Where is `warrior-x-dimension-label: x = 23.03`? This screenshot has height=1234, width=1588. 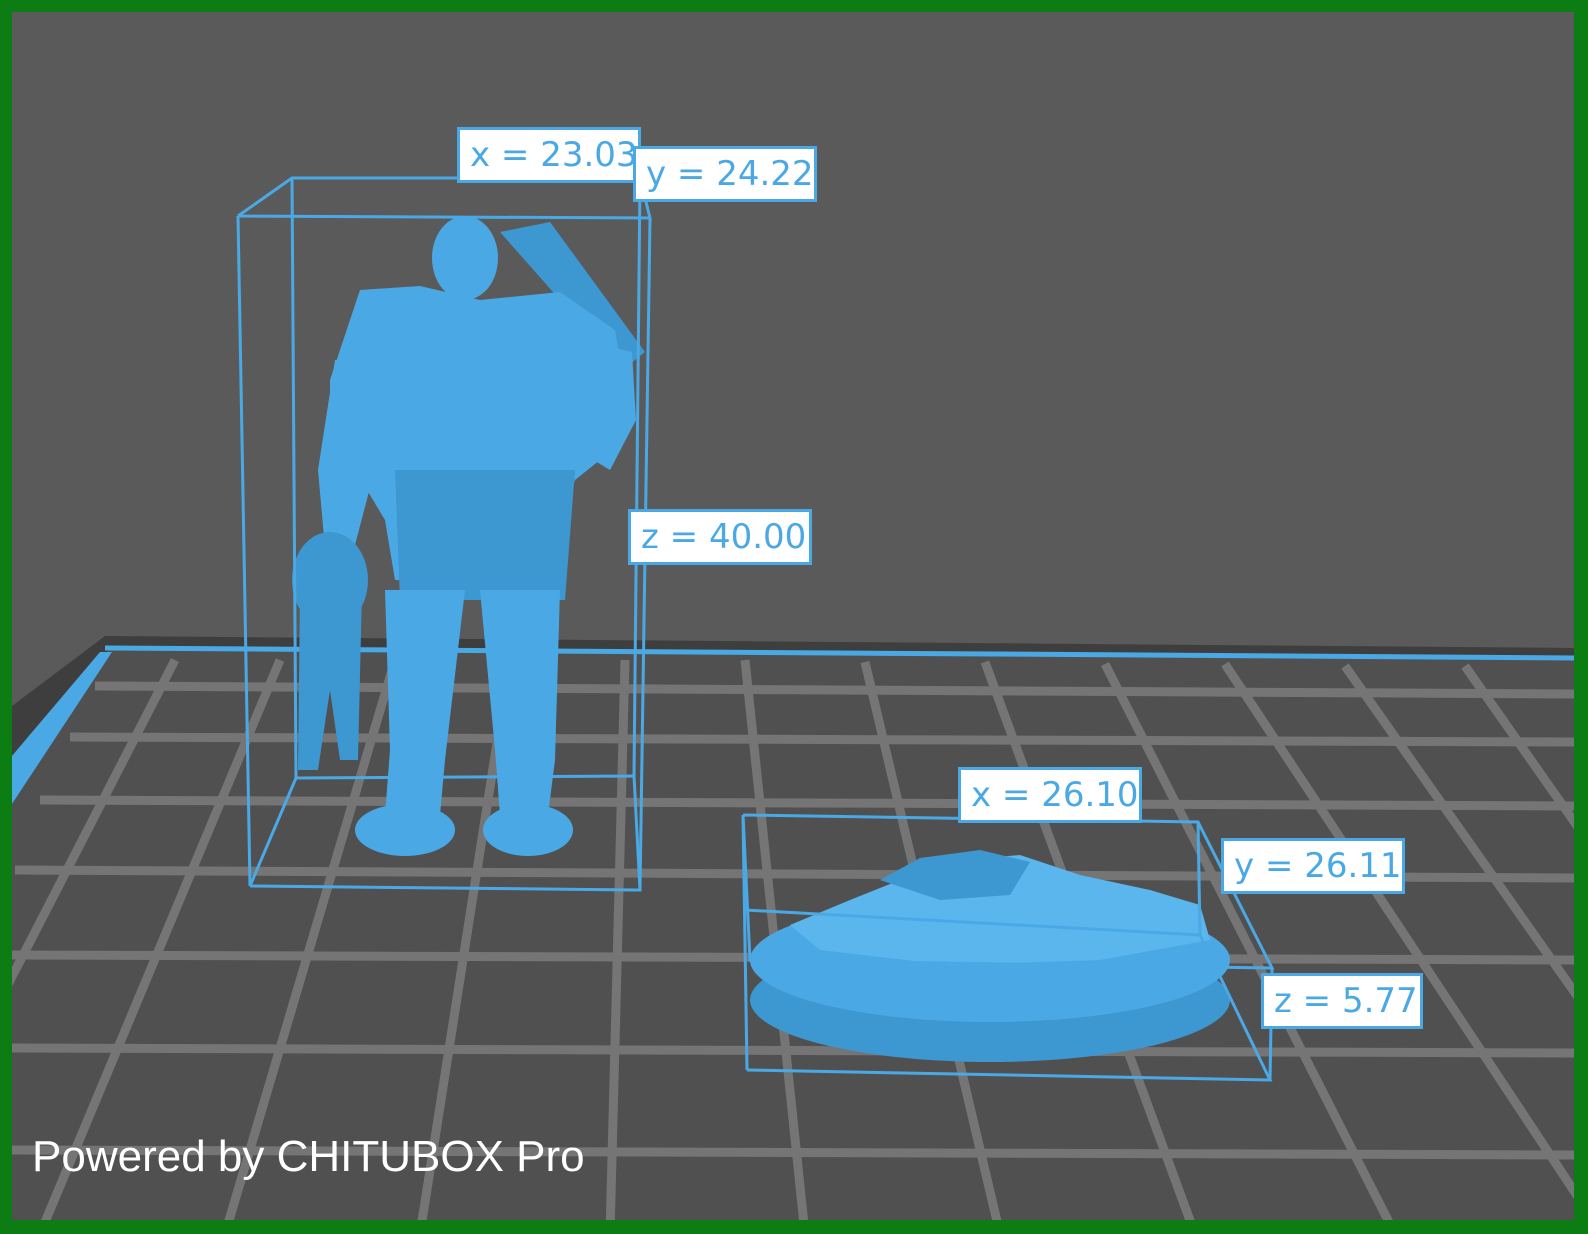
warrior-x-dimension-label: x = 23.03 is located at coordinates (549, 155).